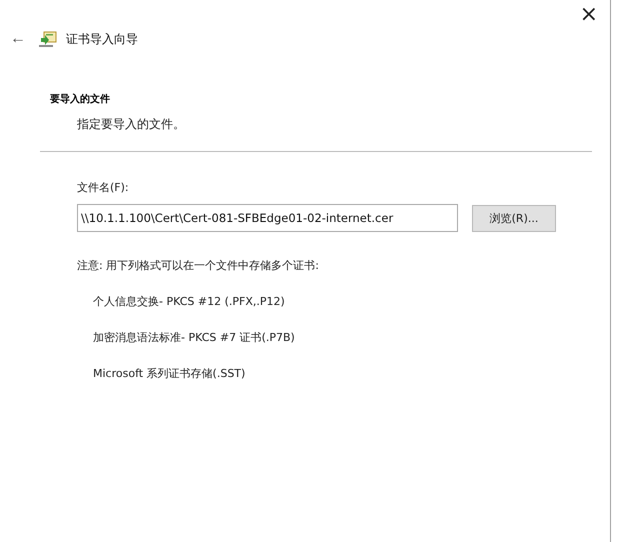 This screenshot has height=542, width=618. I want to click on window-title: 证书导入向导, so click(102, 39).